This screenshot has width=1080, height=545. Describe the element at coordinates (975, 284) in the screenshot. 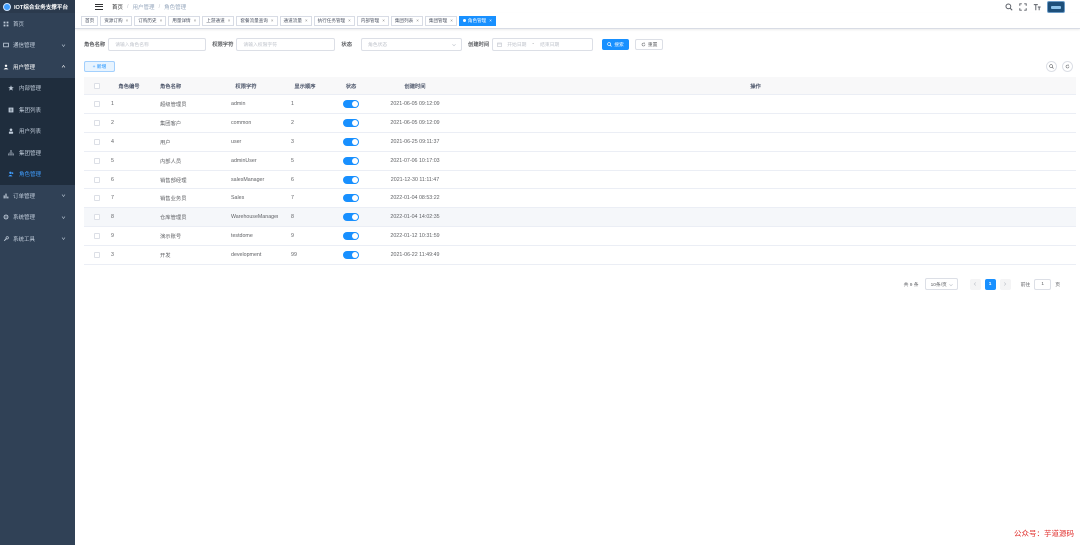

I see `prev-page-button` at that location.